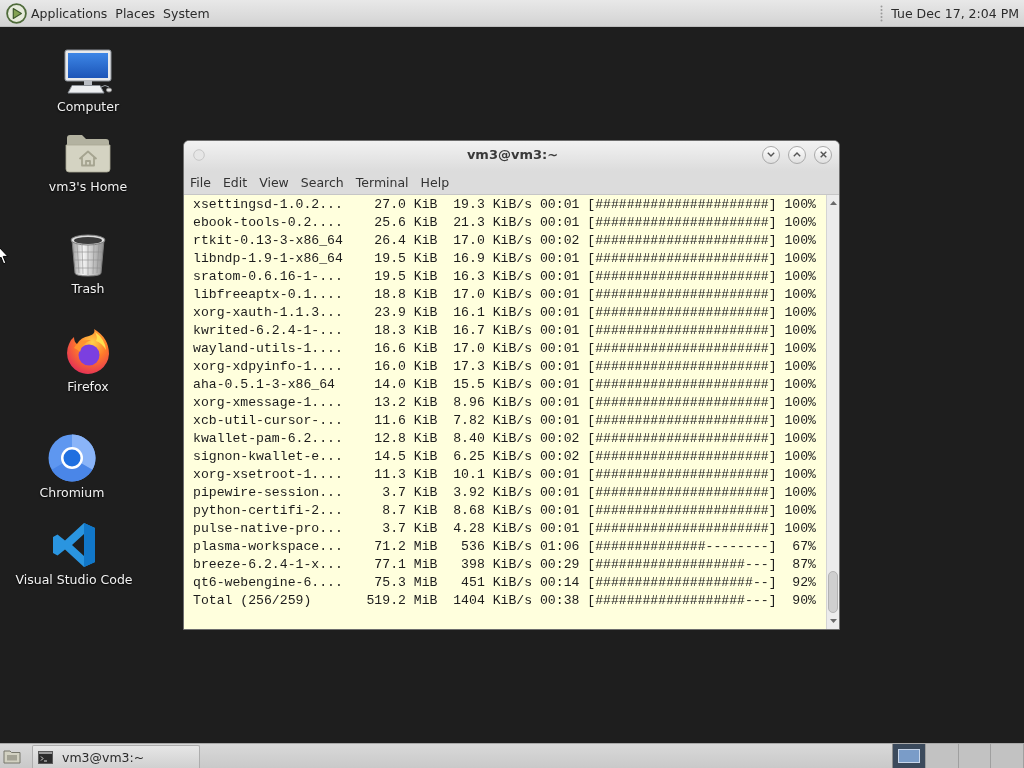 Image resolution: width=1024 pixels, height=768 pixels. I want to click on maximize-button, so click(797, 154).